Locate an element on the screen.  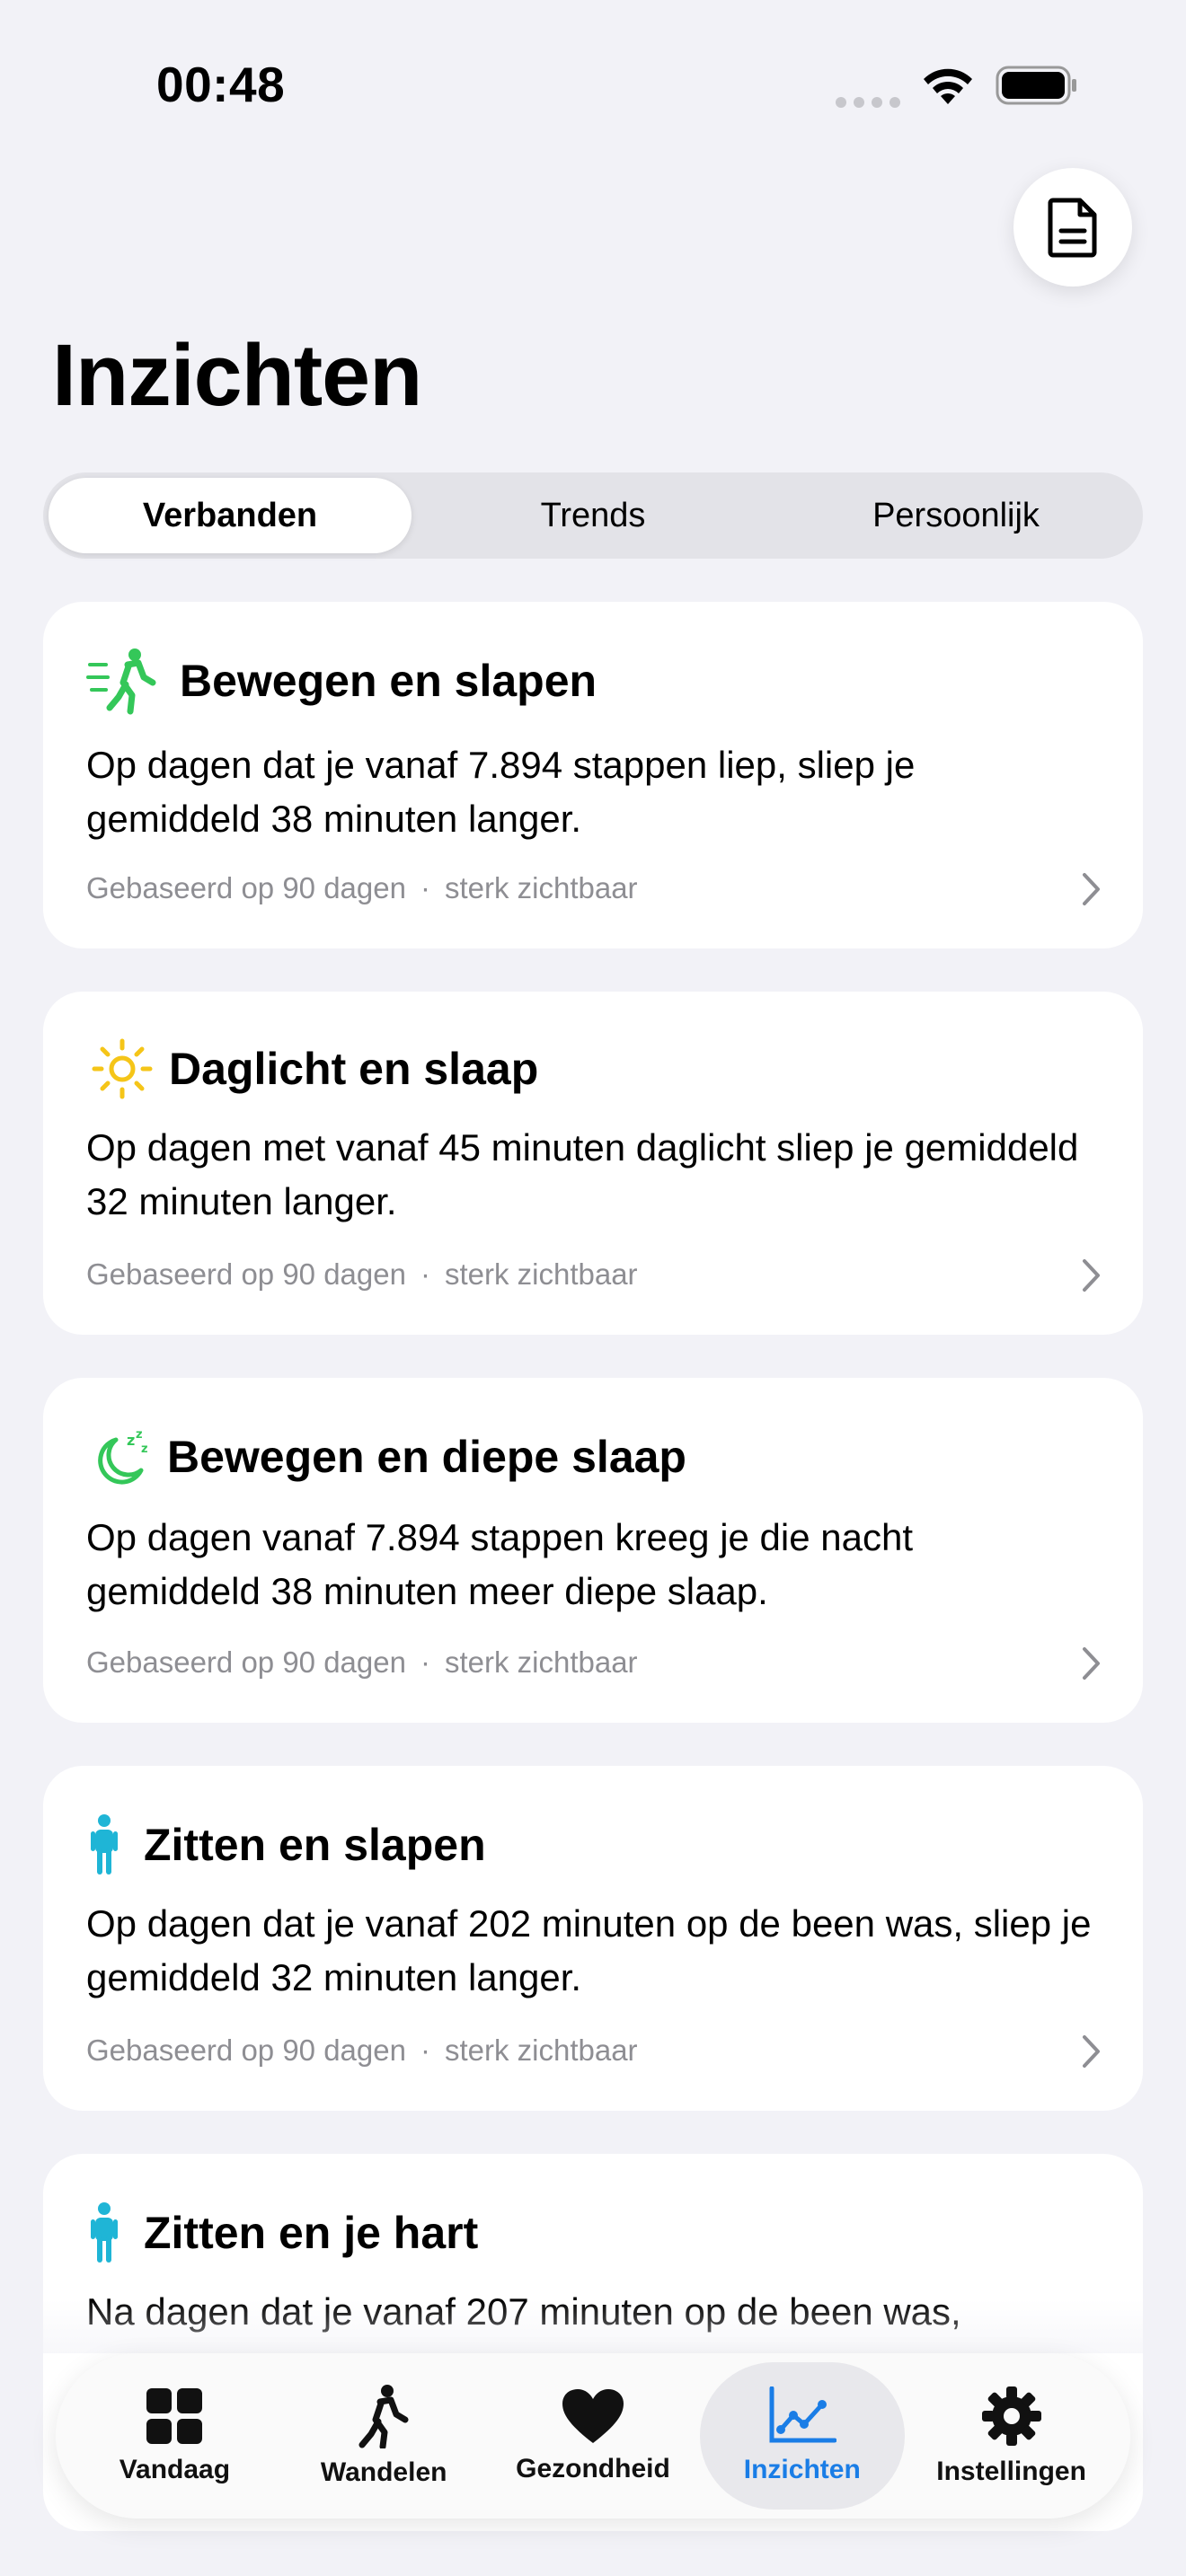
tab-label: Vandaag is located at coordinates (175, 2469).